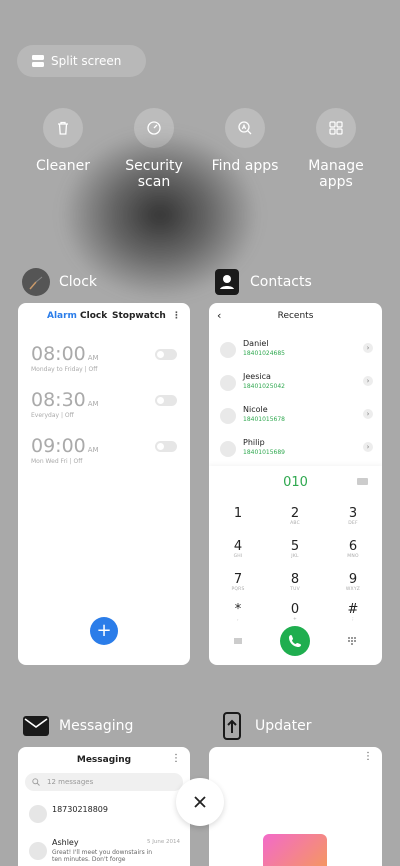 This screenshot has width=400, height=866. I want to click on close-all-button, so click(200, 802).